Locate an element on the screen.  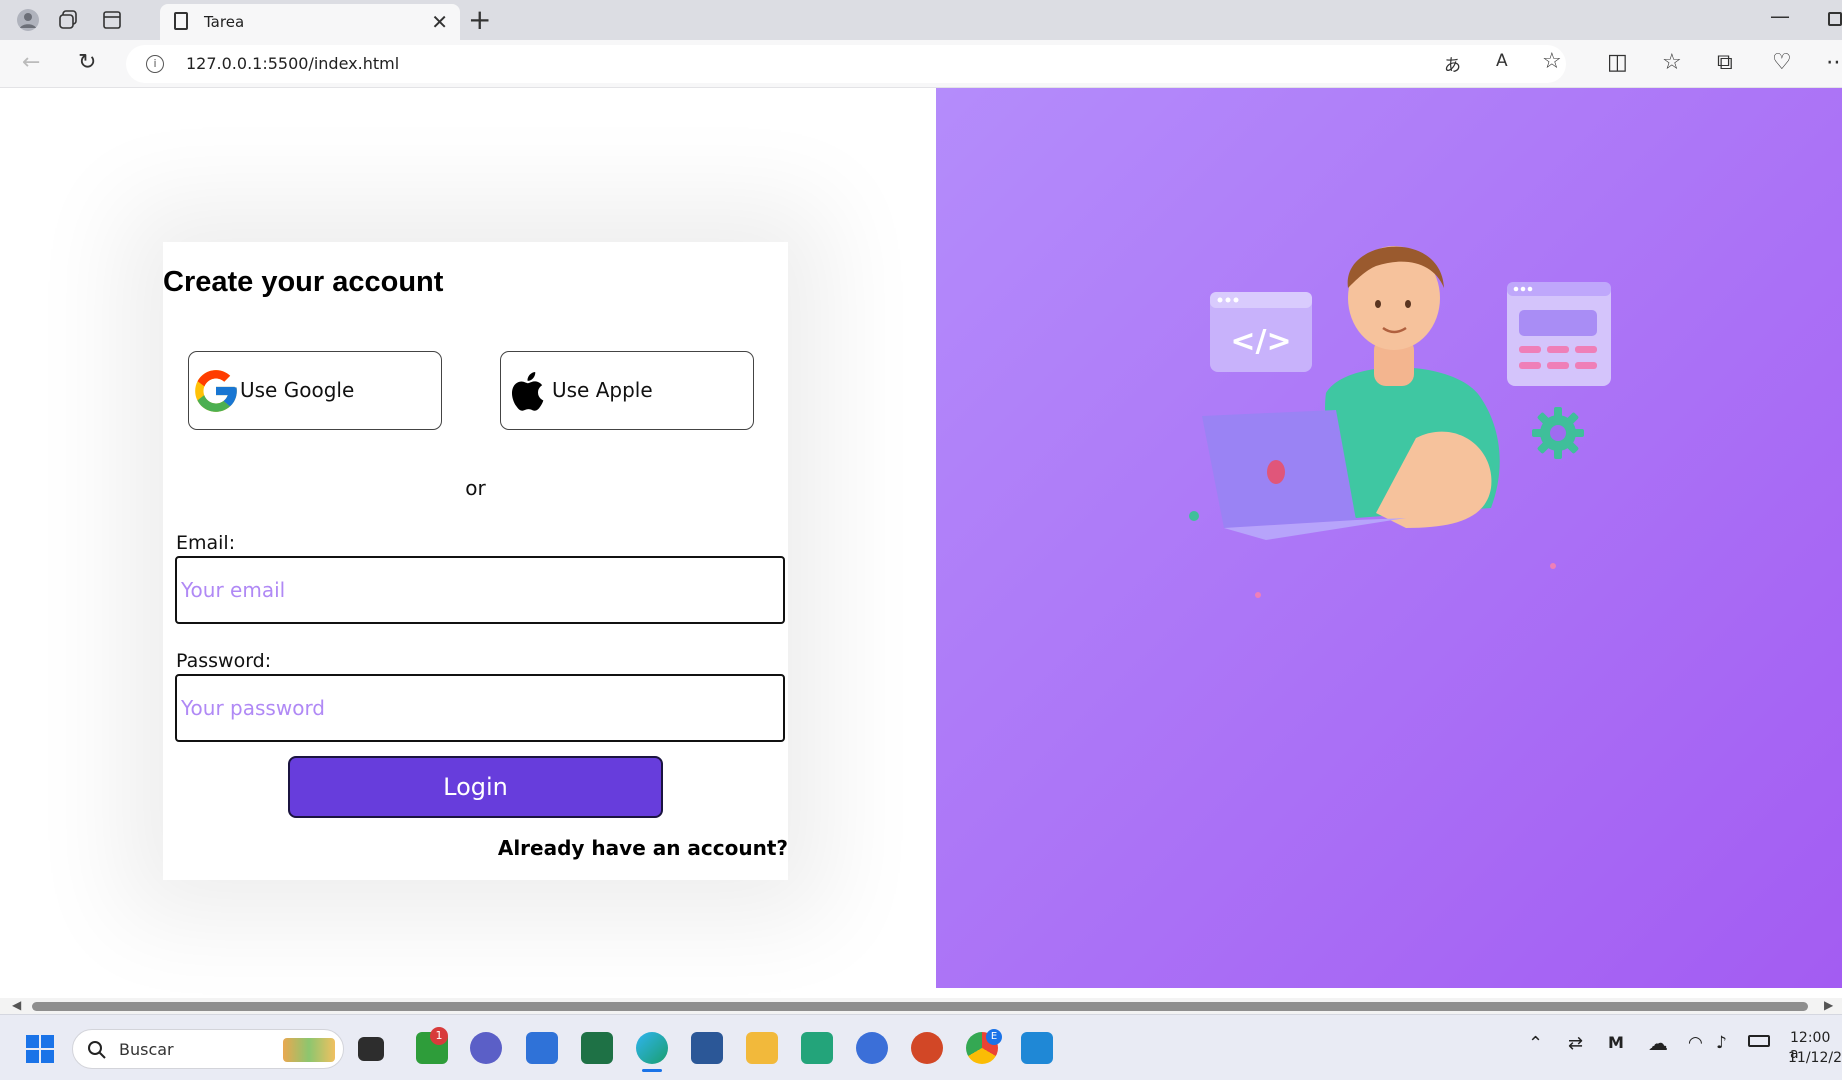
teams-chat-icon is located at coordinates (486, 1048).